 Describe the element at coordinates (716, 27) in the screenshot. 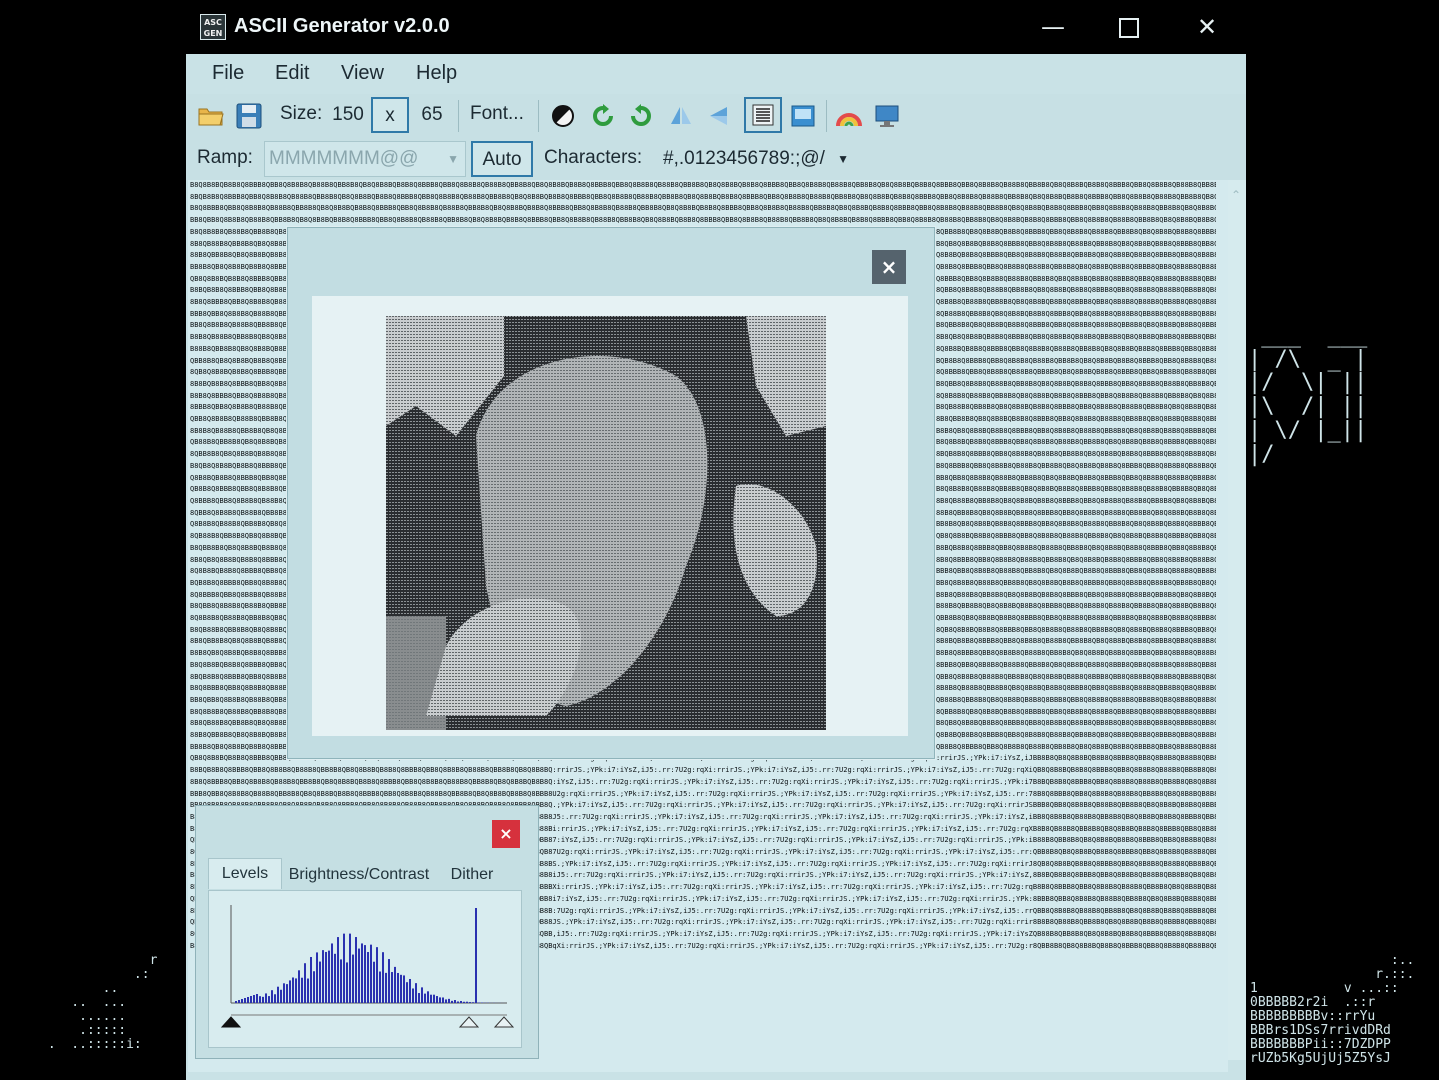

I see `title-bar: ASC GEN ASCII Generator v2.0.0 — ✕` at that location.